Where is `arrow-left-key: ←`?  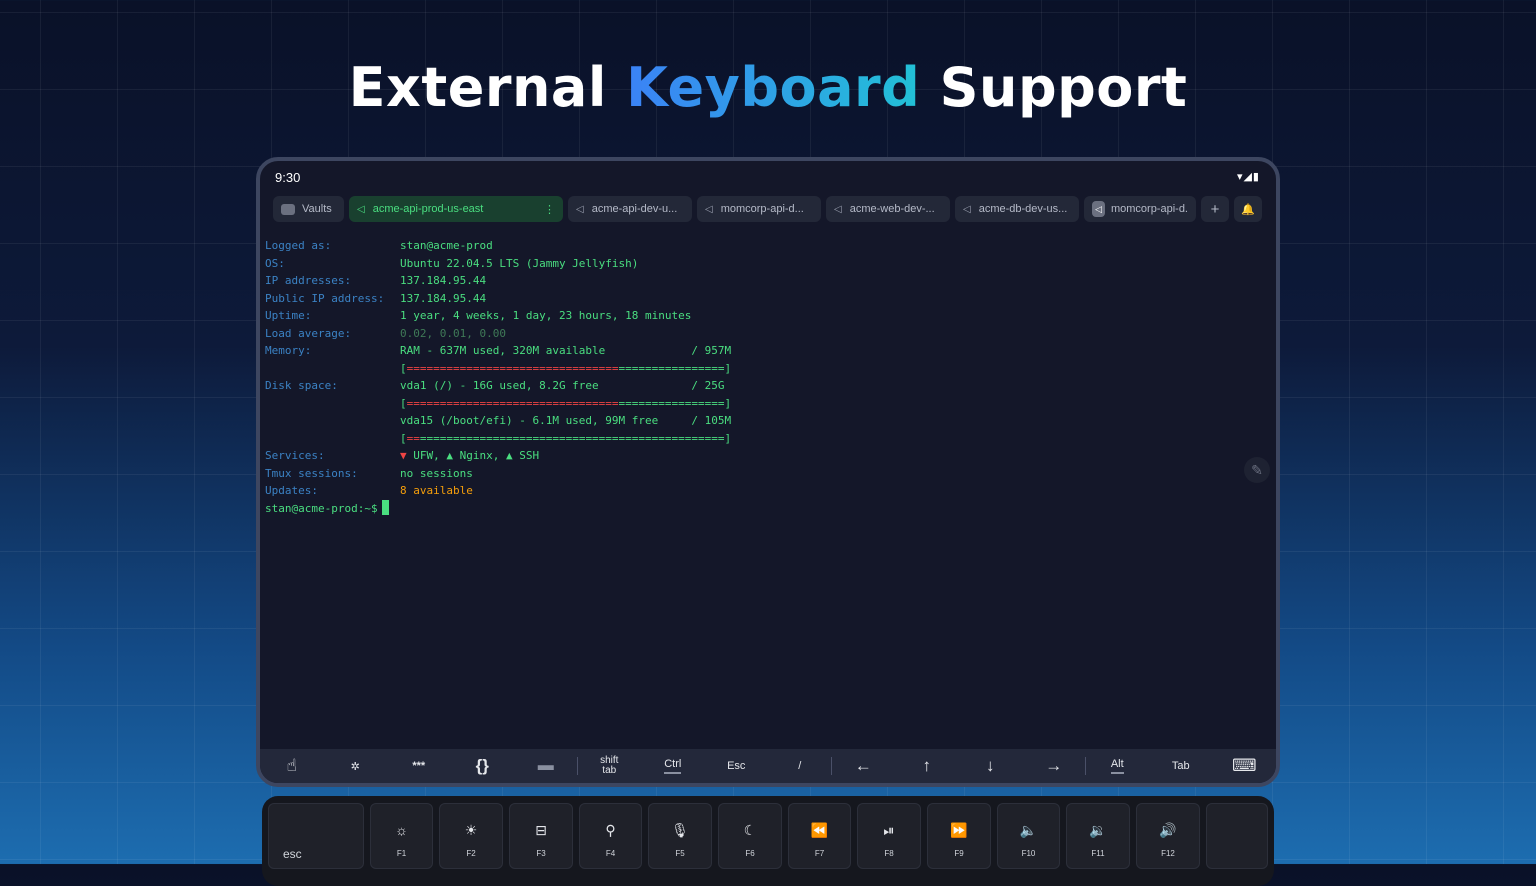
arrow-left-key: ← is located at coordinates (864, 766).